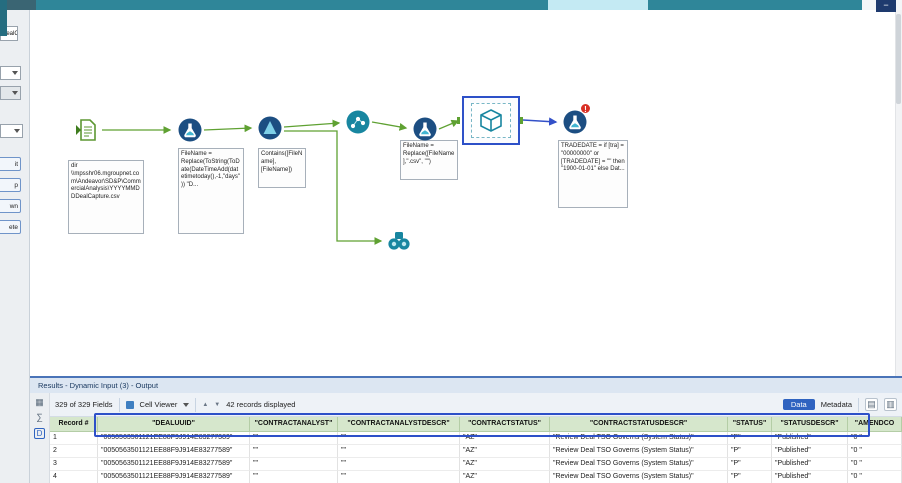  What do you see at coordinates (174, 438) in the screenshot?
I see `table-cell: "0050563501121EE88F9J914E83277389"` at bounding box center [174, 438].